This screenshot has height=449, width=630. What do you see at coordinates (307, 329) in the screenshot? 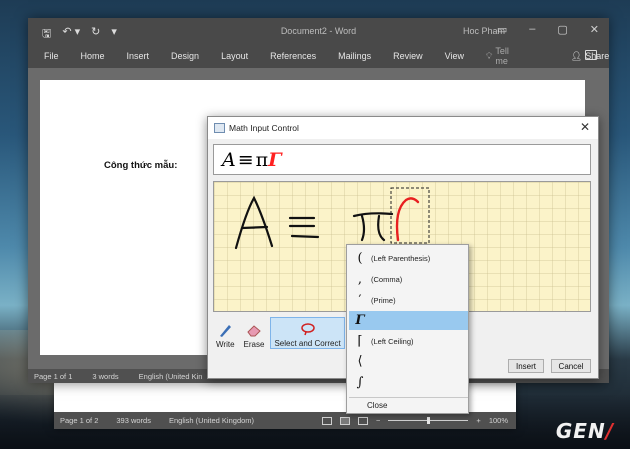
I see `lasso-icon` at bounding box center [307, 329].